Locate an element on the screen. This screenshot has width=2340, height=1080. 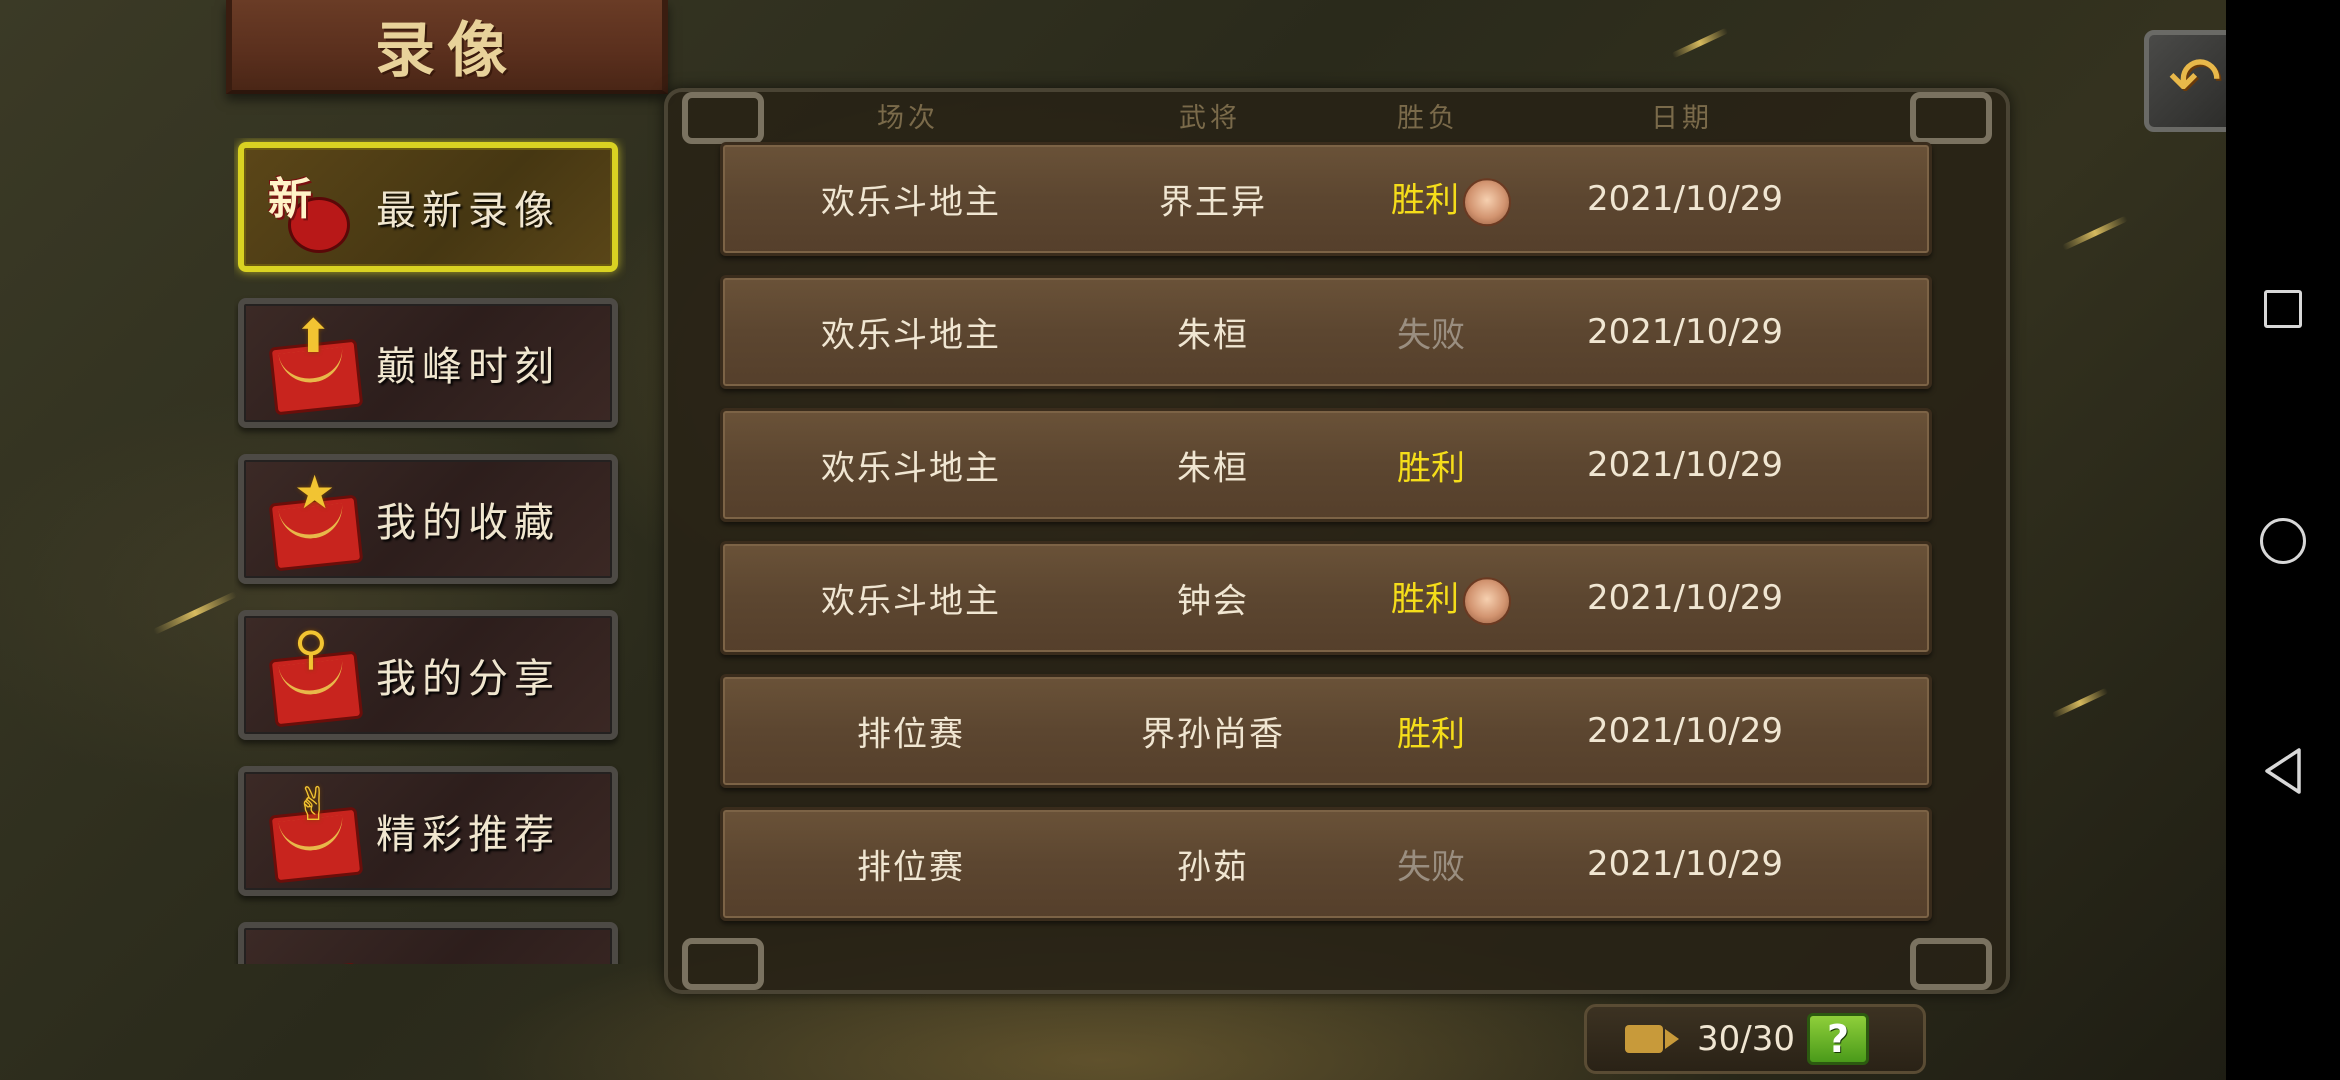
recent-apps-button is located at coordinates (2283, 309).